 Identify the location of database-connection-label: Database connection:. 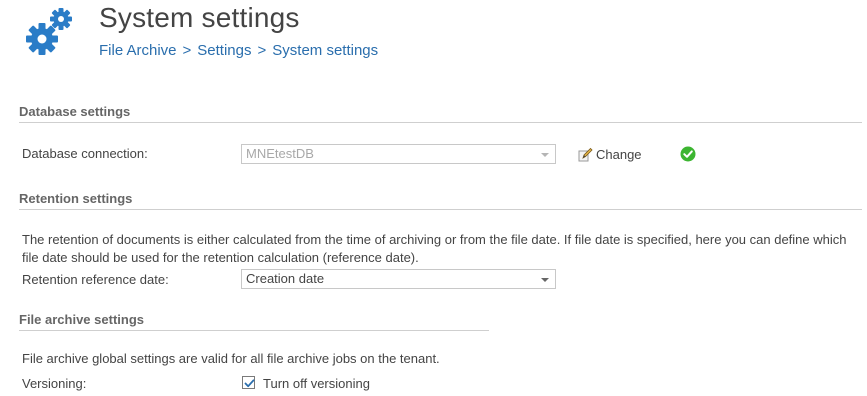
(85, 153).